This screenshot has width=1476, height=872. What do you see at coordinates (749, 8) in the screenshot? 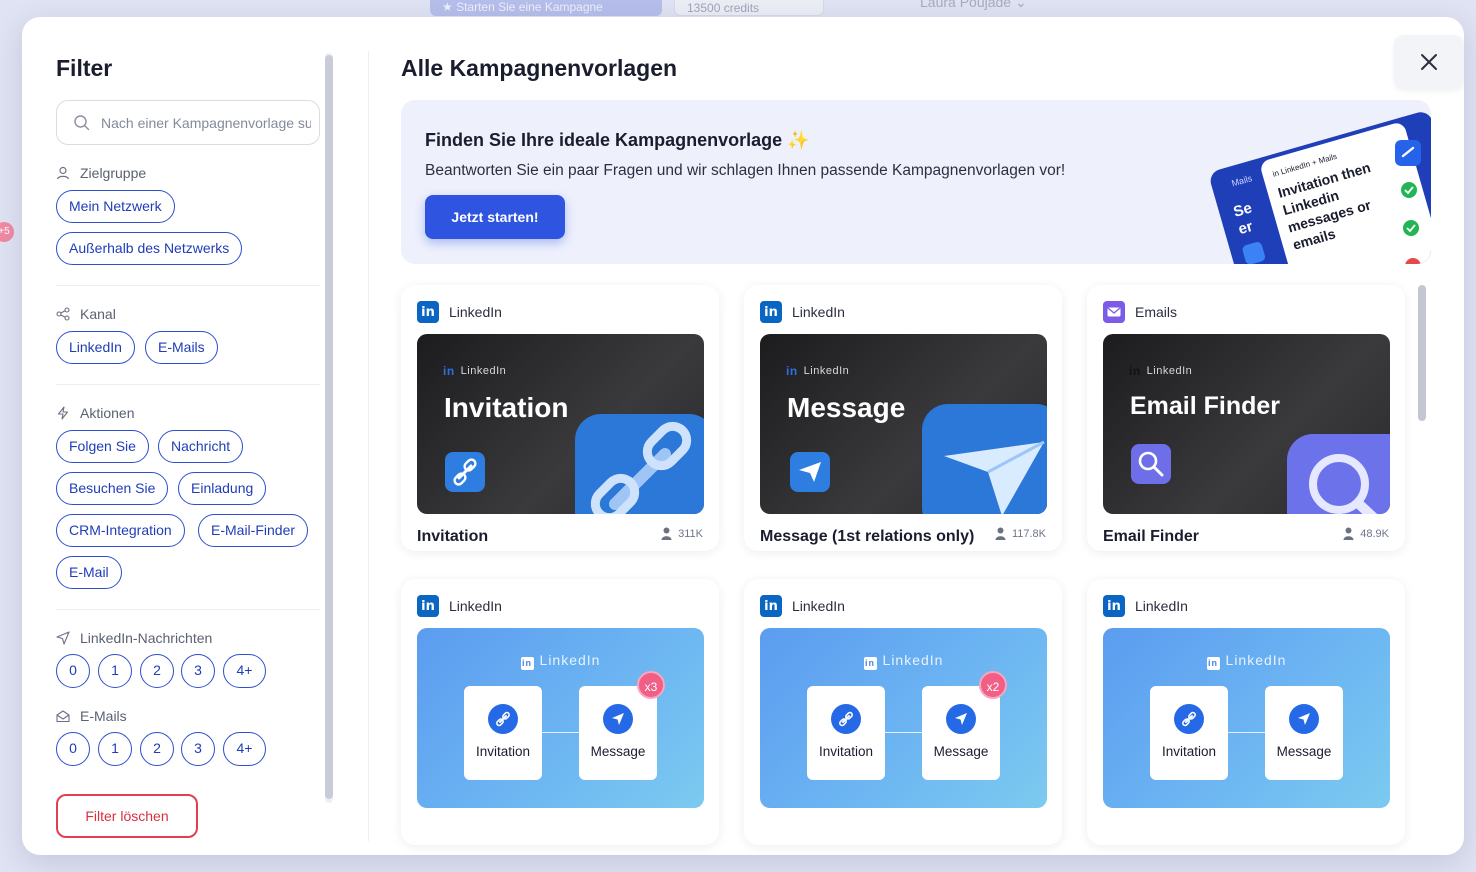
I see `credits-badge: 13500 credits` at bounding box center [749, 8].